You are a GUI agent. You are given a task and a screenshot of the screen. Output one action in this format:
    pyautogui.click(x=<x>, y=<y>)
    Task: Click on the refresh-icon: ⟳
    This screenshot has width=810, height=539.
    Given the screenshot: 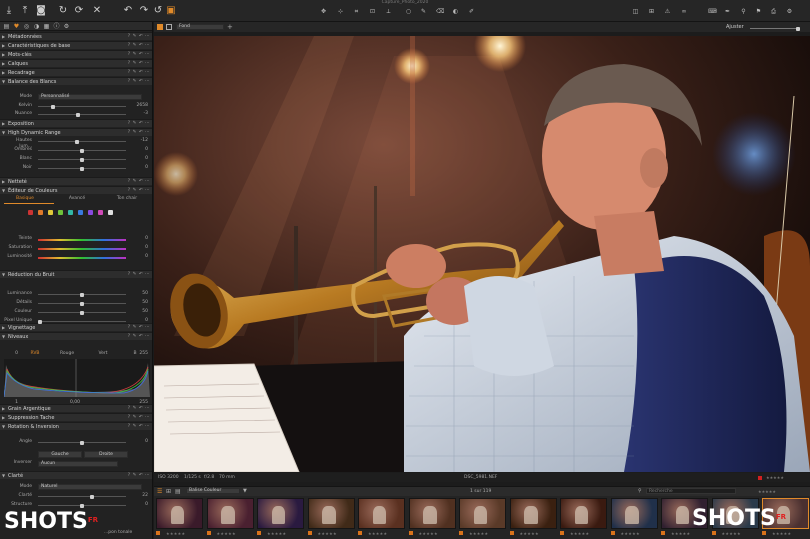 What is the action you would take?
    pyautogui.click(x=79, y=11)
    